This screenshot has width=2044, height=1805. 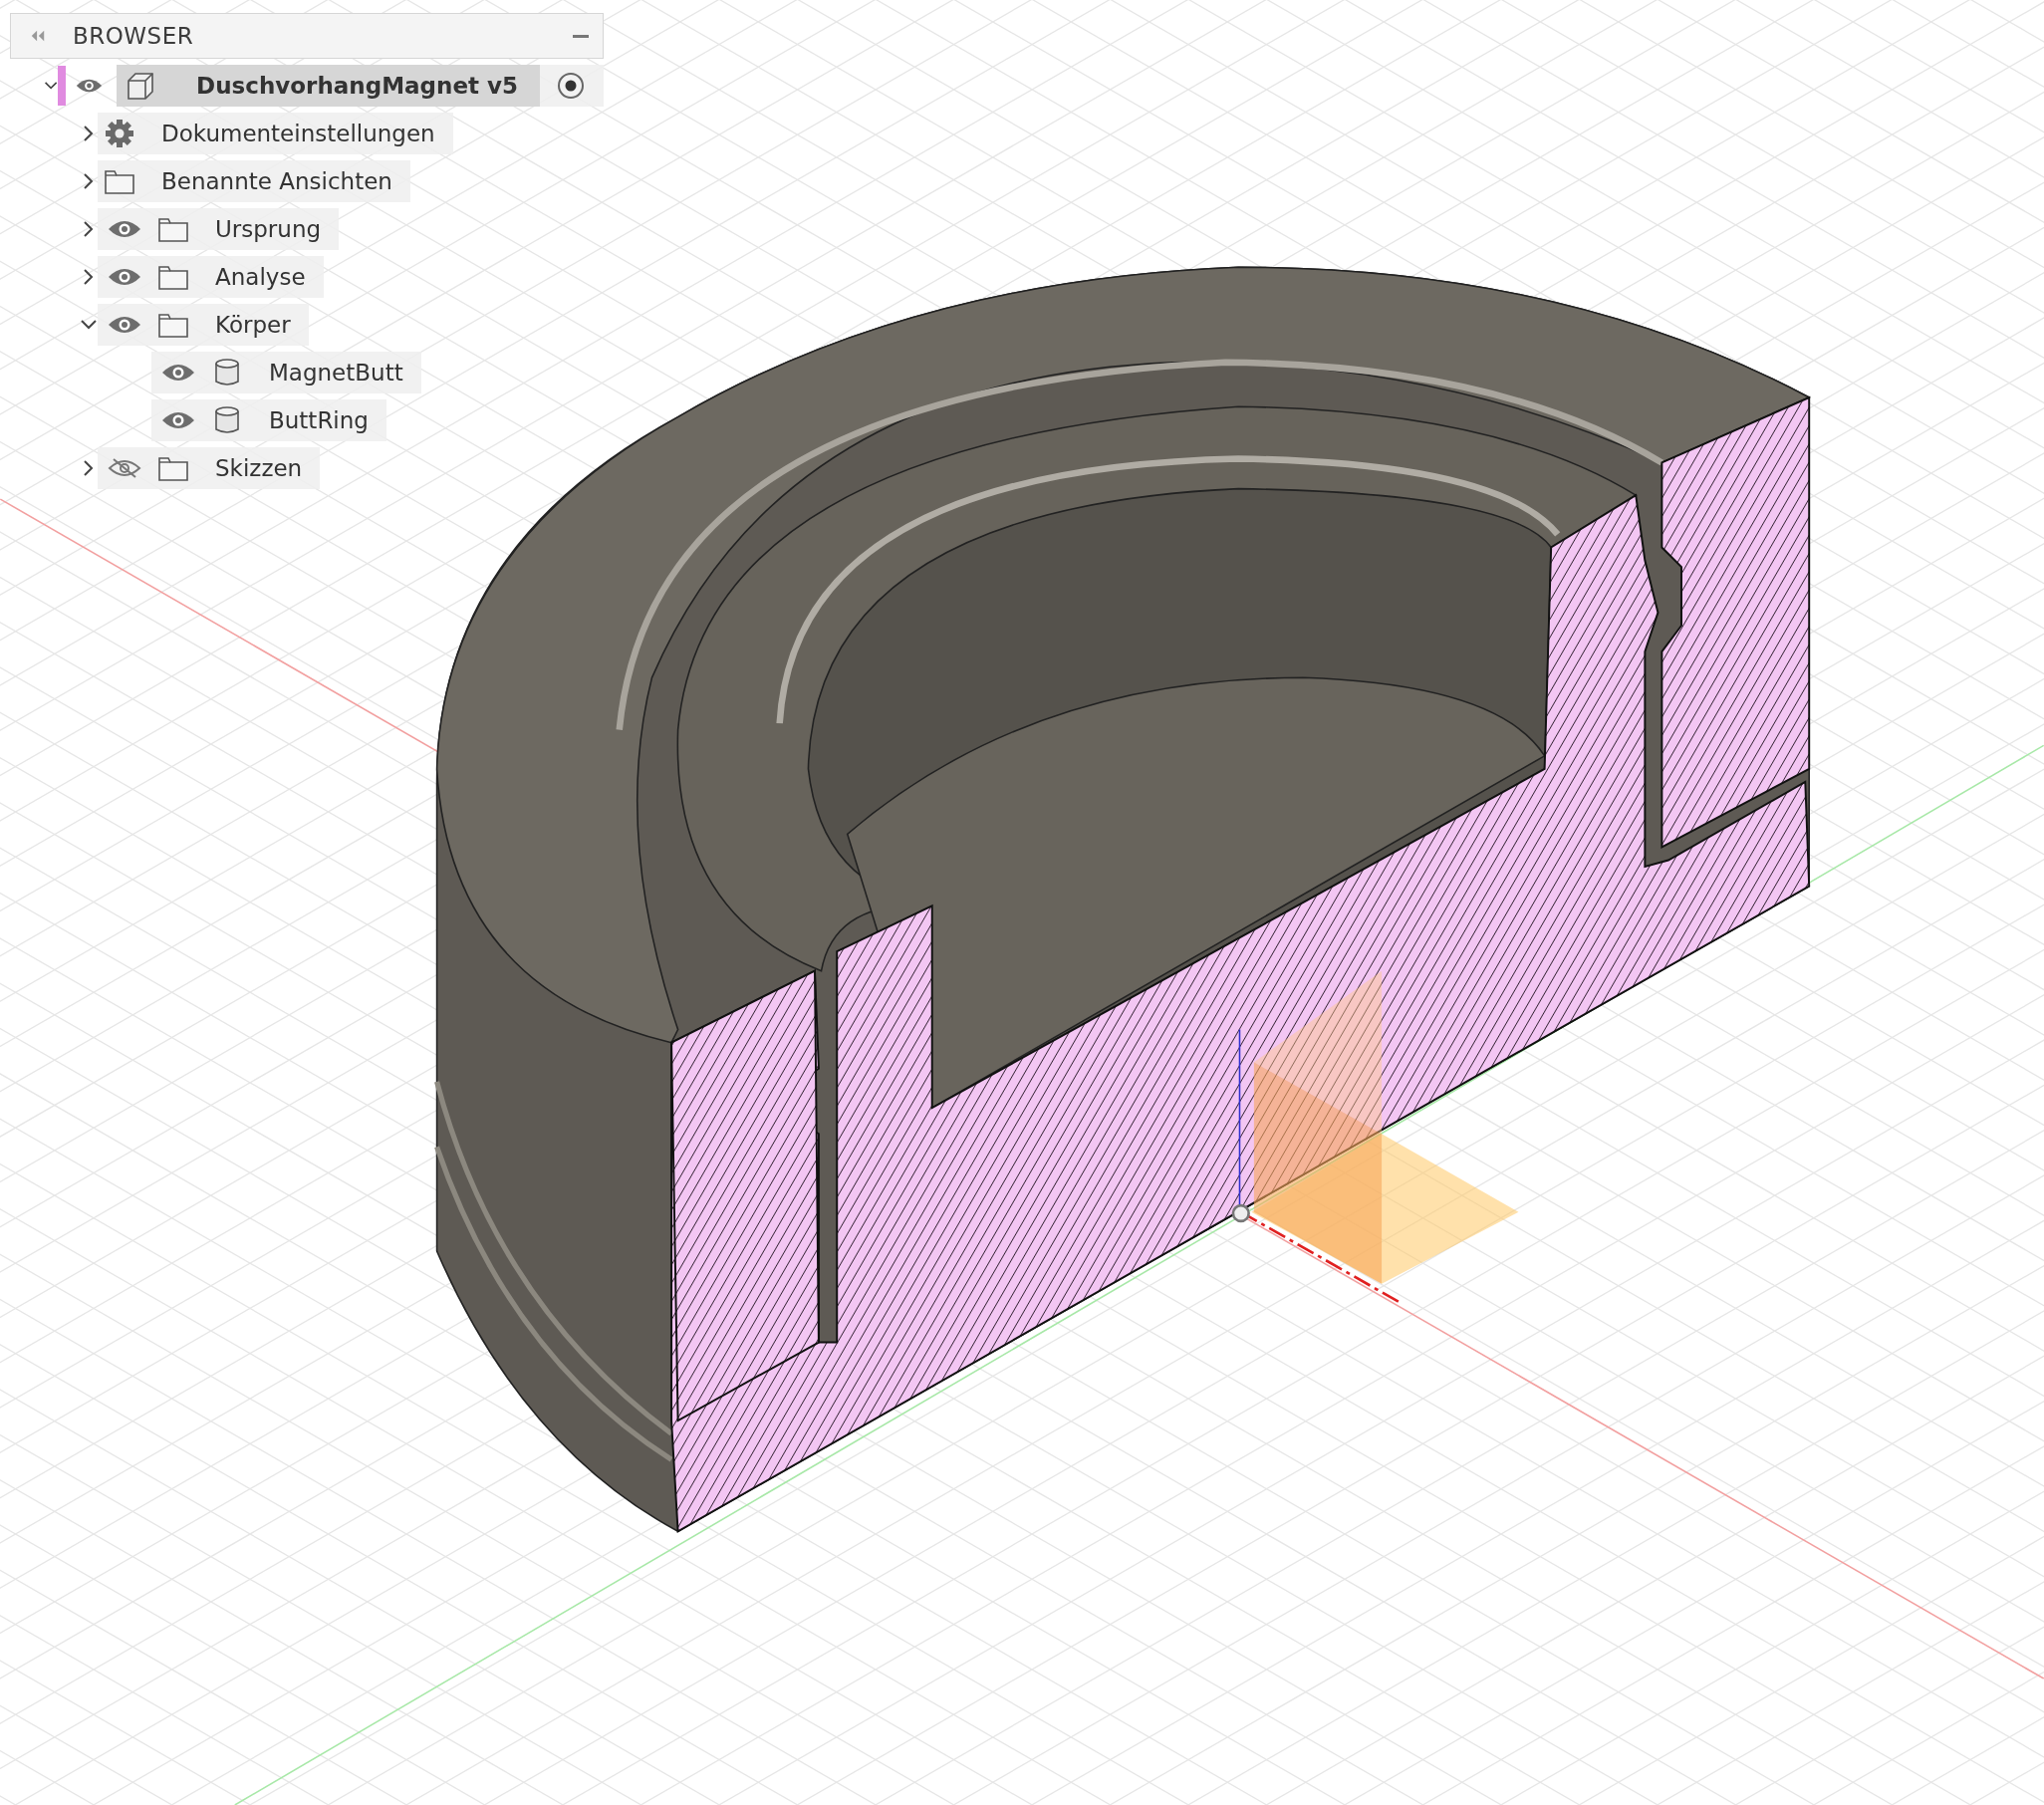 What do you see at coordinates (219, 229) in the screenshot?
I see `tree-item: Ursprung` at bounding box center [219, 229].